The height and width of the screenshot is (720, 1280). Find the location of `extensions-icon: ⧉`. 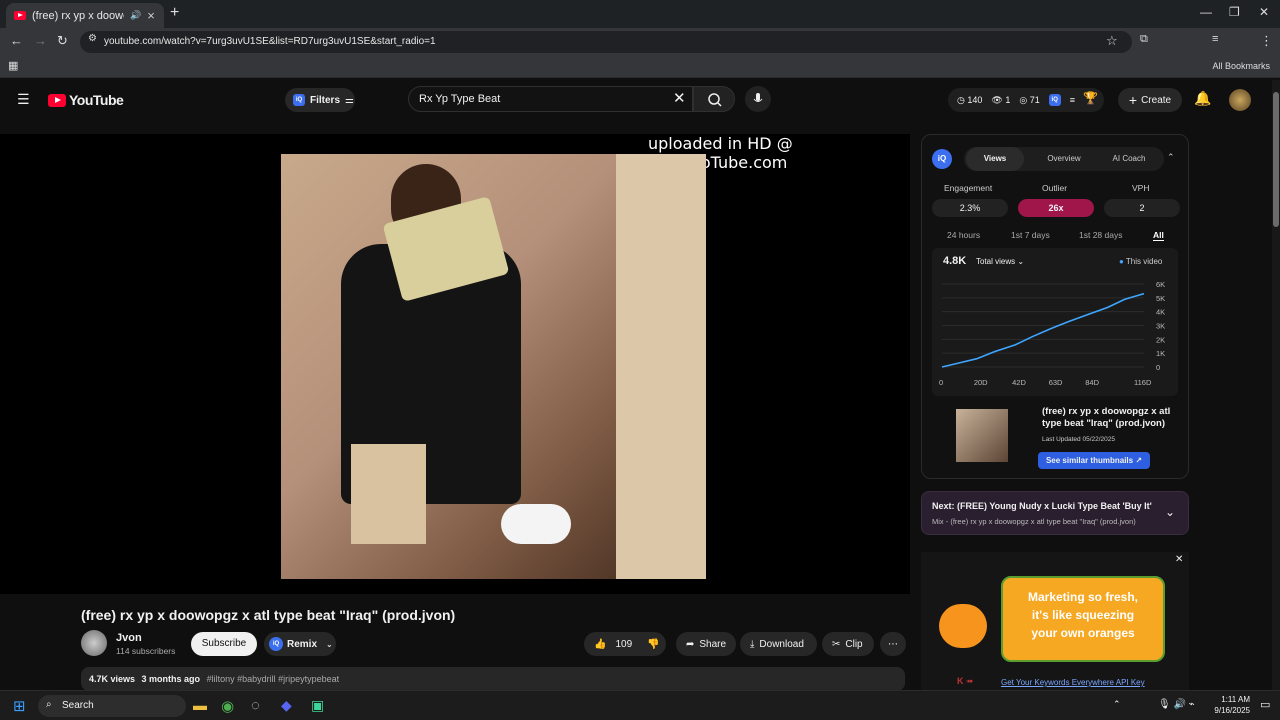

extensions-icon: ⧉ is located at coordinates (1144, 39).